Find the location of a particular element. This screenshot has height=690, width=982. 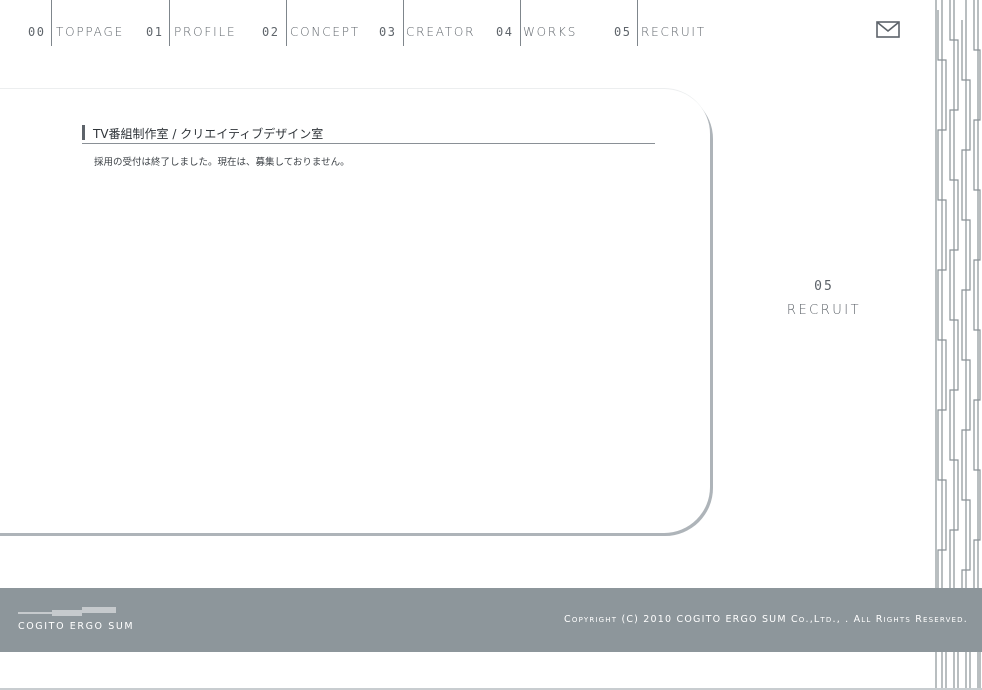

nav-item-profile: 01 PROFILE is located at coordinates (204, 30).